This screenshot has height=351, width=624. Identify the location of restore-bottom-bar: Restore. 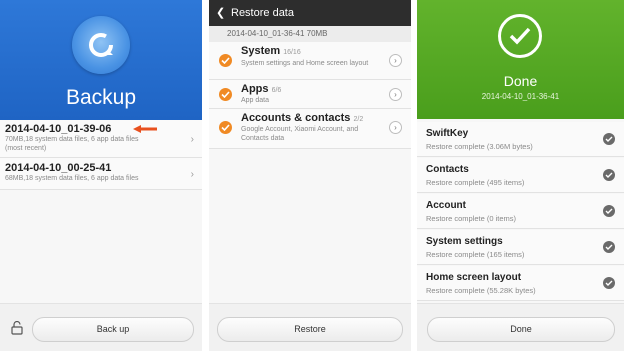
(310, 327).